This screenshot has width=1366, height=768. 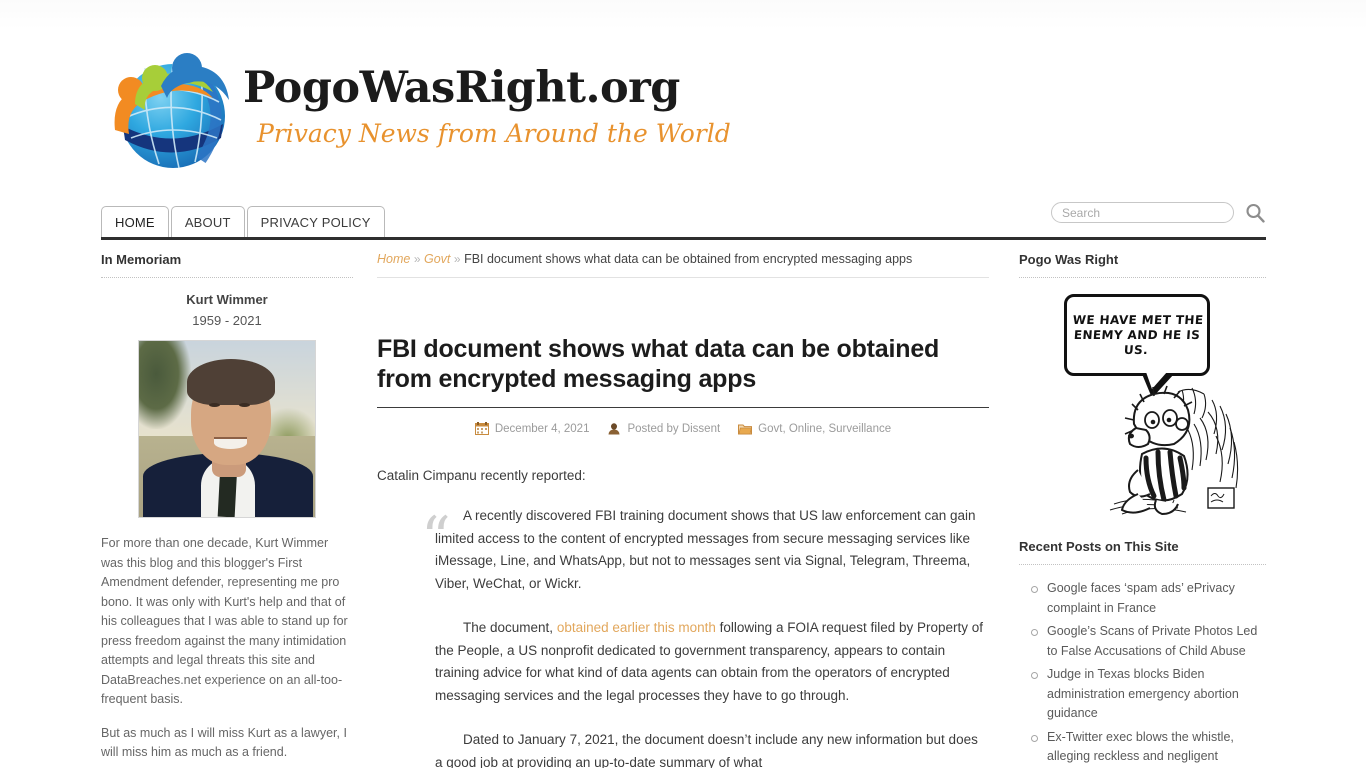 I want to click on article-intro: Catalin Cimpanu recently reported:, so click(x=481, y=475).